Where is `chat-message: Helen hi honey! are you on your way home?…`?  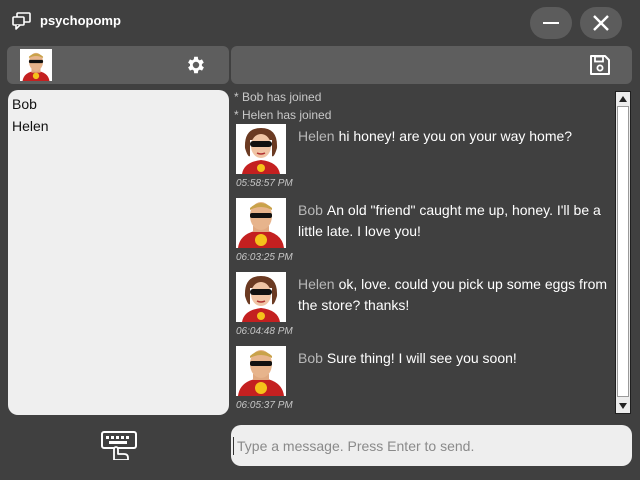 chat-message: Helen hi honey! are you on your way home?… is located at coordinates (423, 161).